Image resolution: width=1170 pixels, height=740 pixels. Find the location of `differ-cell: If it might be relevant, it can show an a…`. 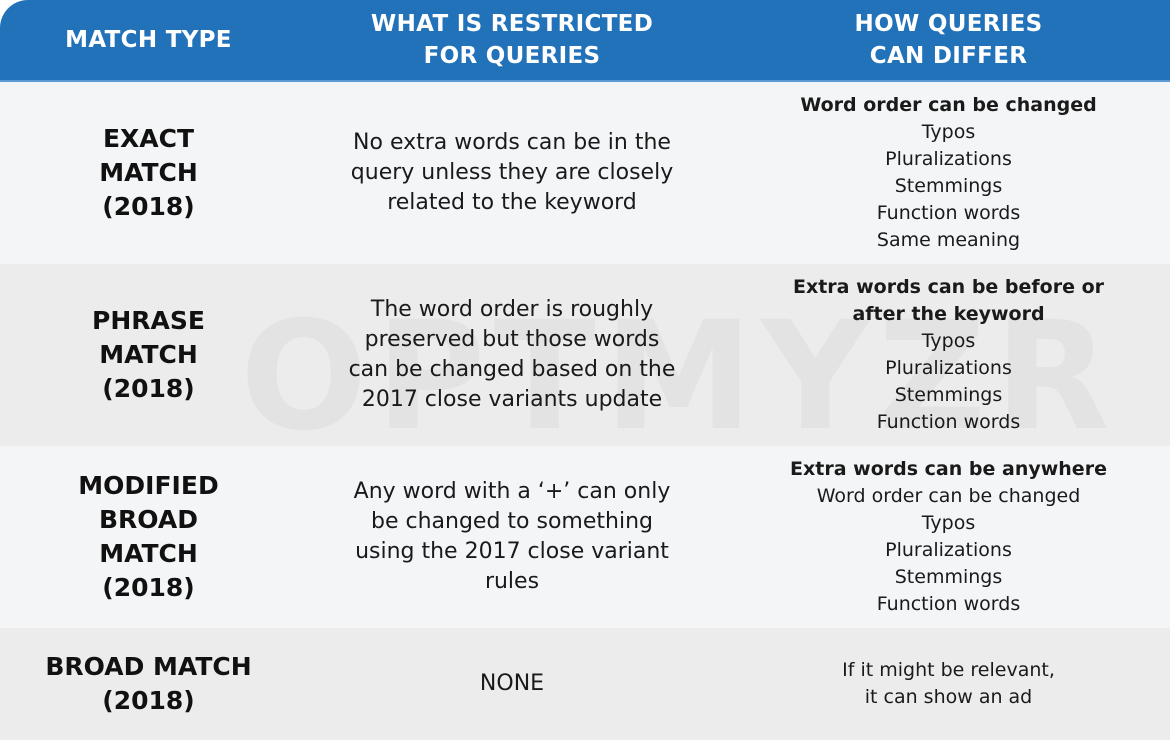

differ-cell: If it might be relevant, it can show an a… is located at coordinates (948, 684).